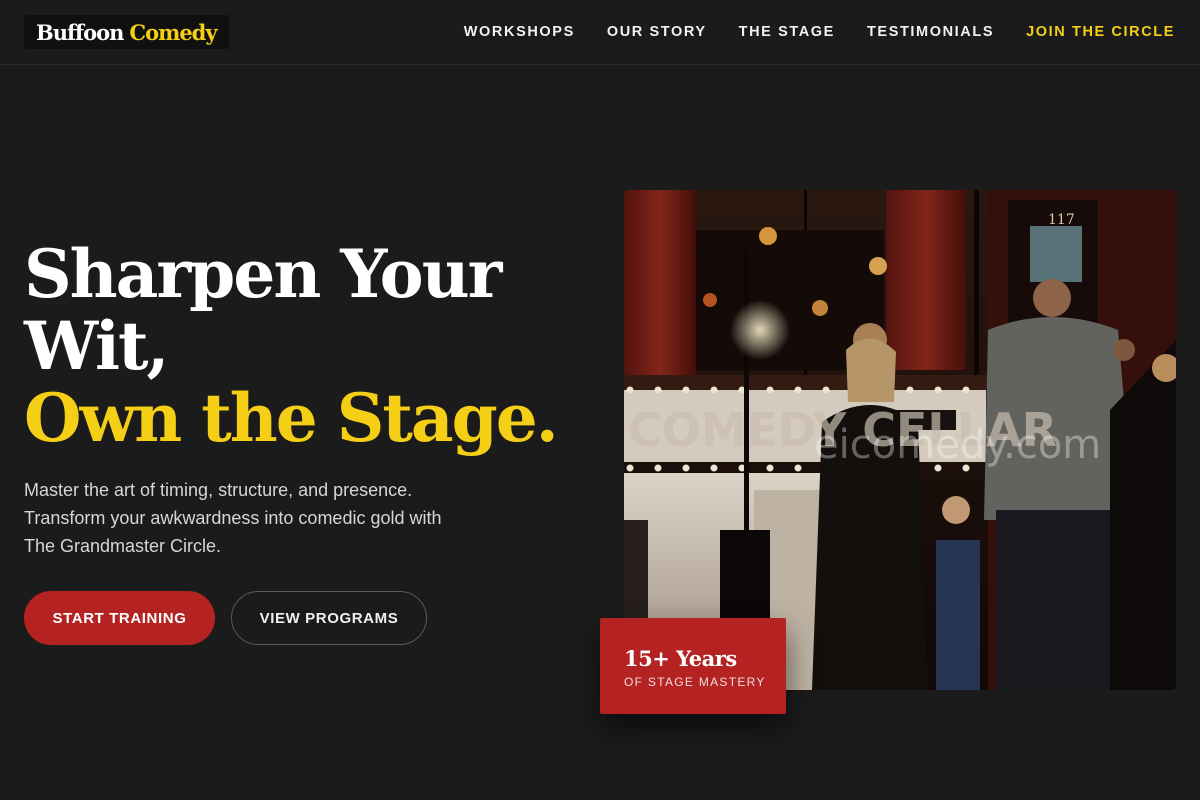  I want to click on view-programs-button: VIEW PROGRAMS, so click(329, 618).